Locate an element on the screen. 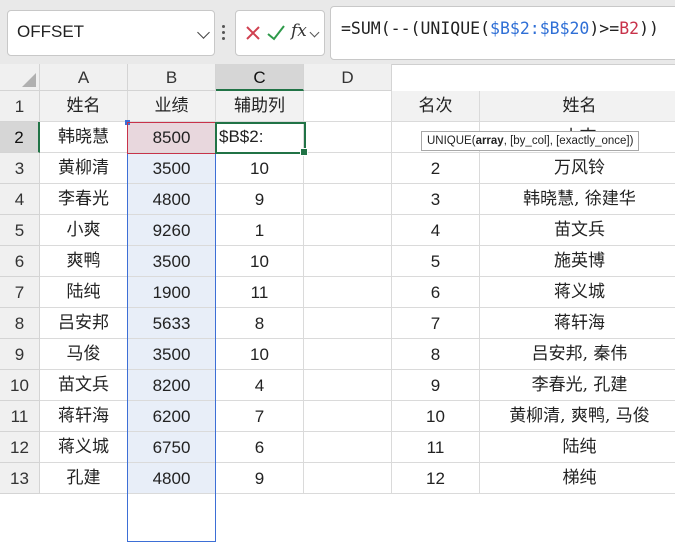  confirm-icon is located at coordinates (276, 33).